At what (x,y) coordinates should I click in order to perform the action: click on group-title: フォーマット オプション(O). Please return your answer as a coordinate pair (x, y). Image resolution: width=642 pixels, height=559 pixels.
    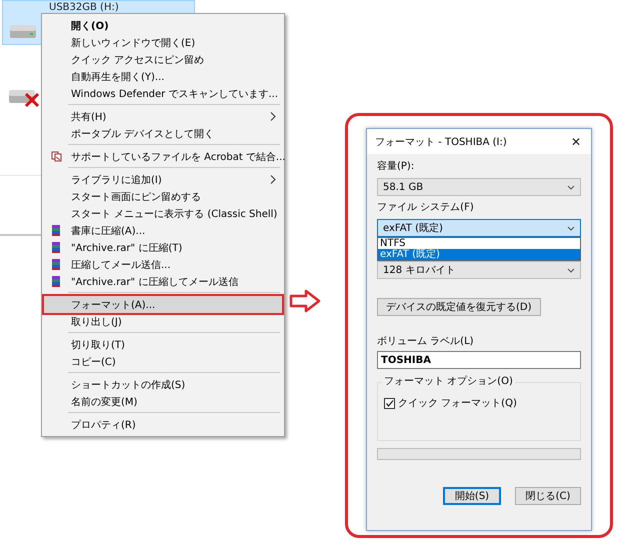
    Looking at the image, I should click on (448, 382).